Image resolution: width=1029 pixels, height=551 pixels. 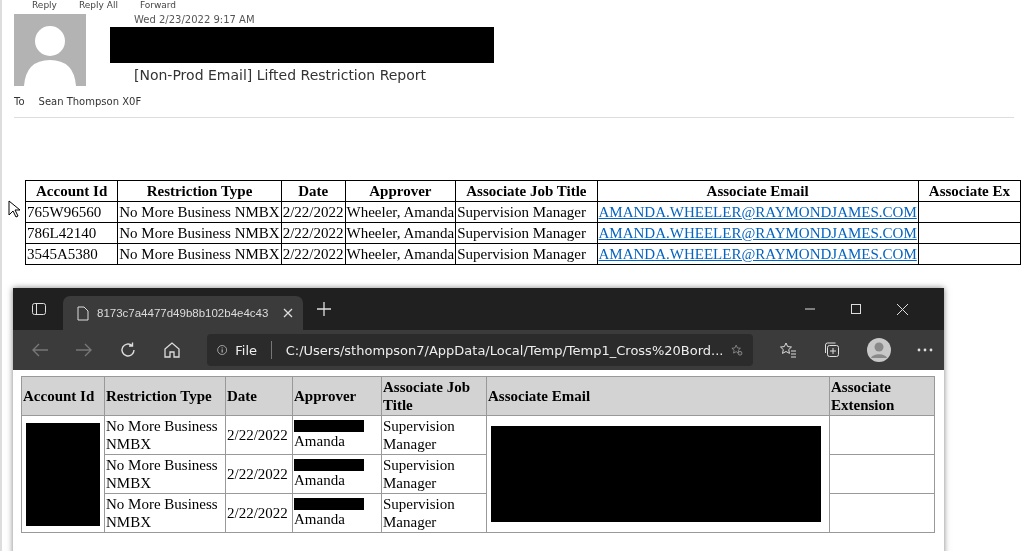 I want to click on new-tab-icon, so click(x=324, y=309).